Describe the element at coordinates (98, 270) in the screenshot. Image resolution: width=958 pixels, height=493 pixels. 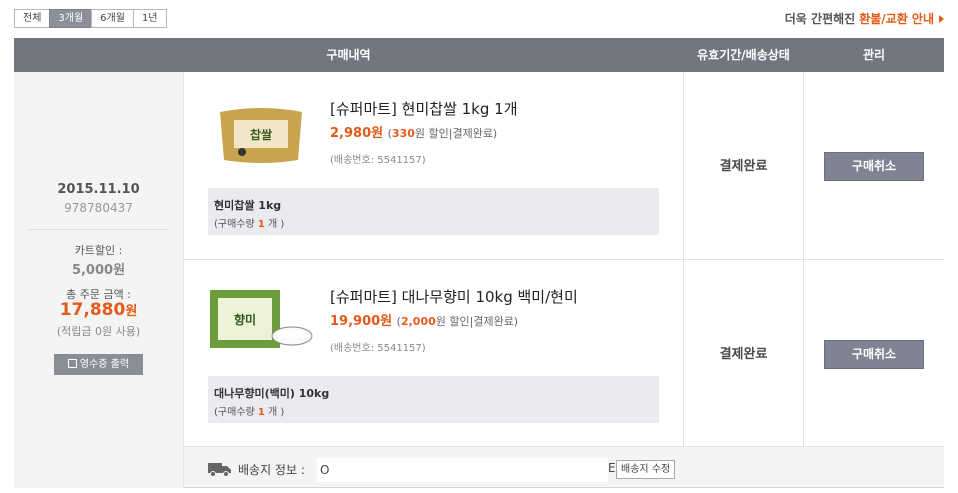
I see `card-discount-value: 5,000원` at that location.